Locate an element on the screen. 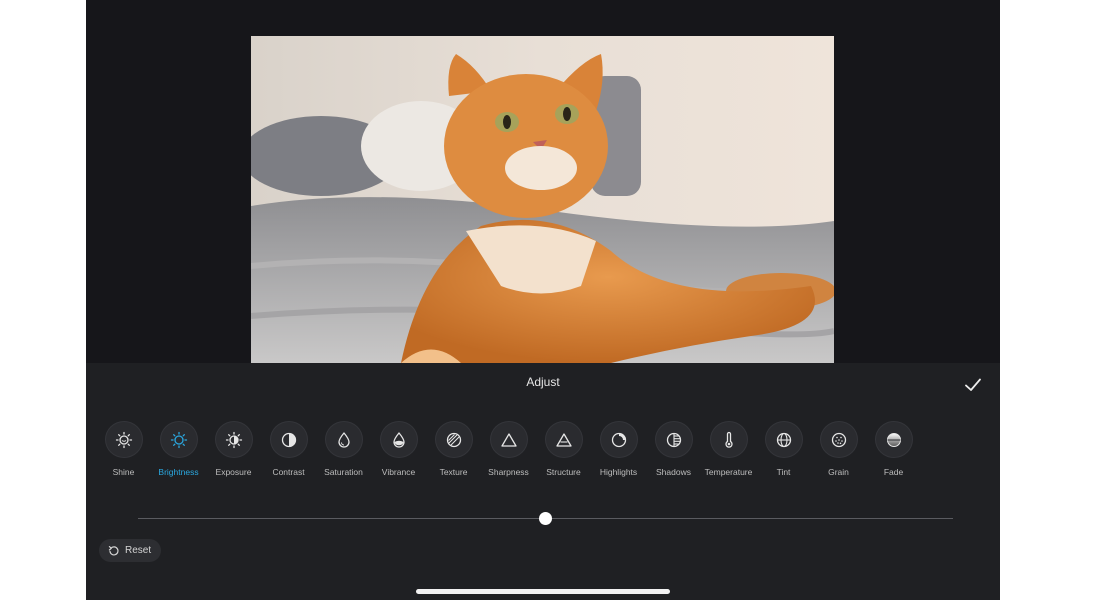 The image size is (1100, 600). tool-texture: Texture is located at coordinates (453, 449).